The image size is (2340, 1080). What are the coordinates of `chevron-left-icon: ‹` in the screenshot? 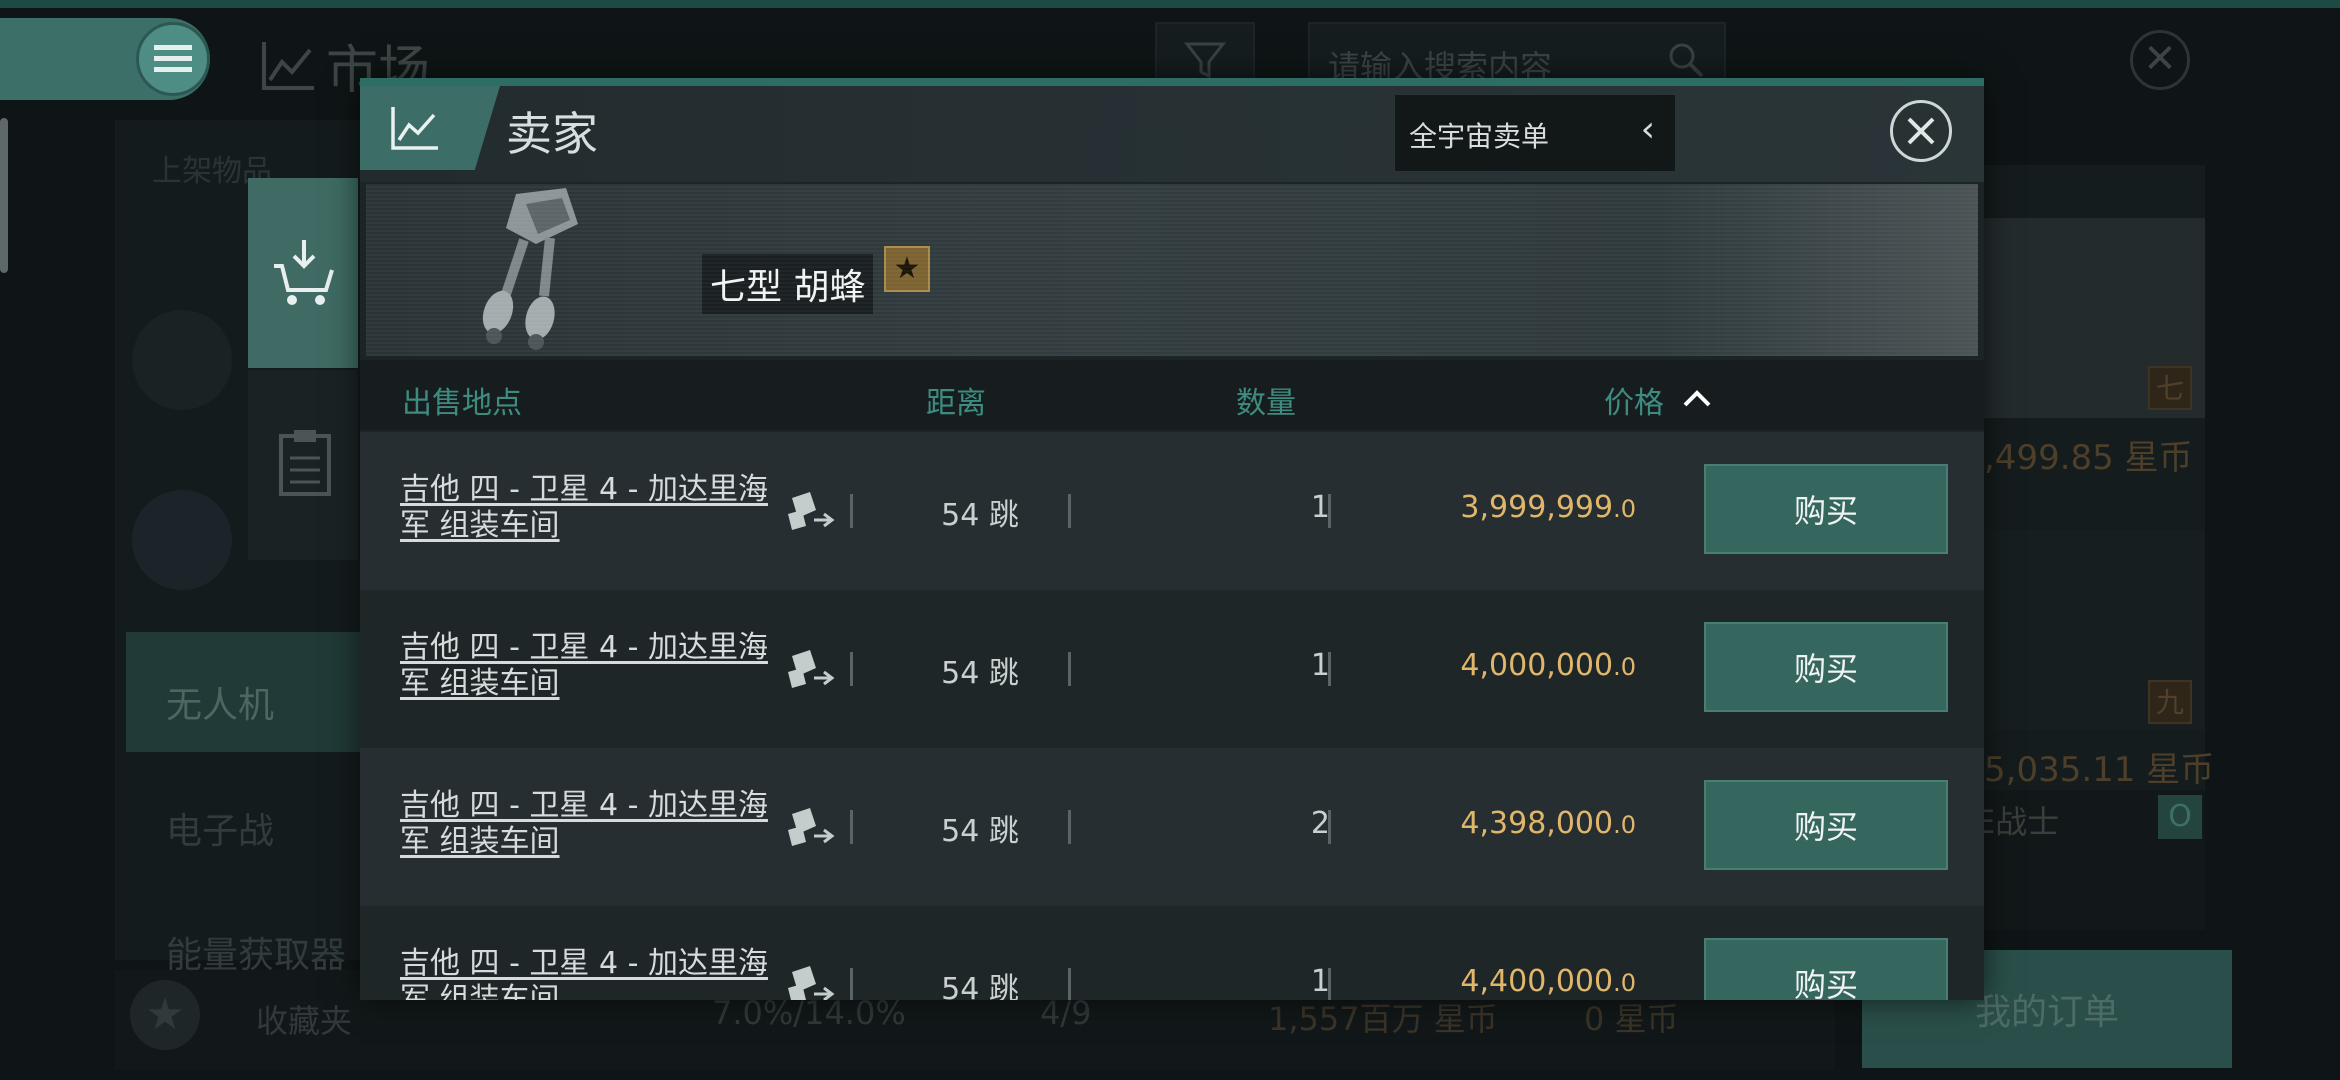 It's located at (1647, 129).